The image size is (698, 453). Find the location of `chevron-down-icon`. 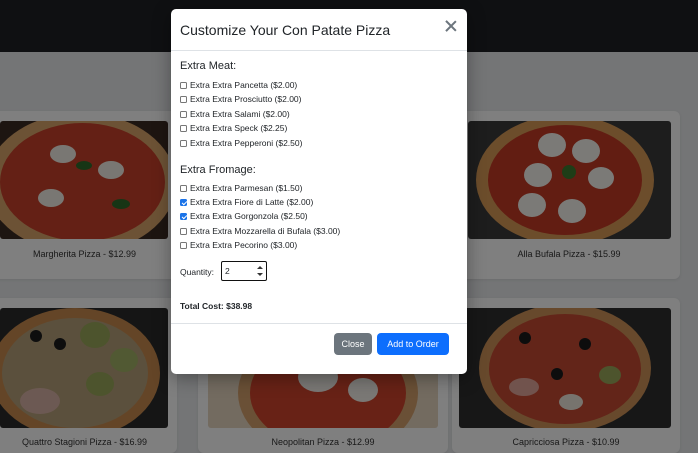

chevron-down-icon is located at coordinates (260, 274).